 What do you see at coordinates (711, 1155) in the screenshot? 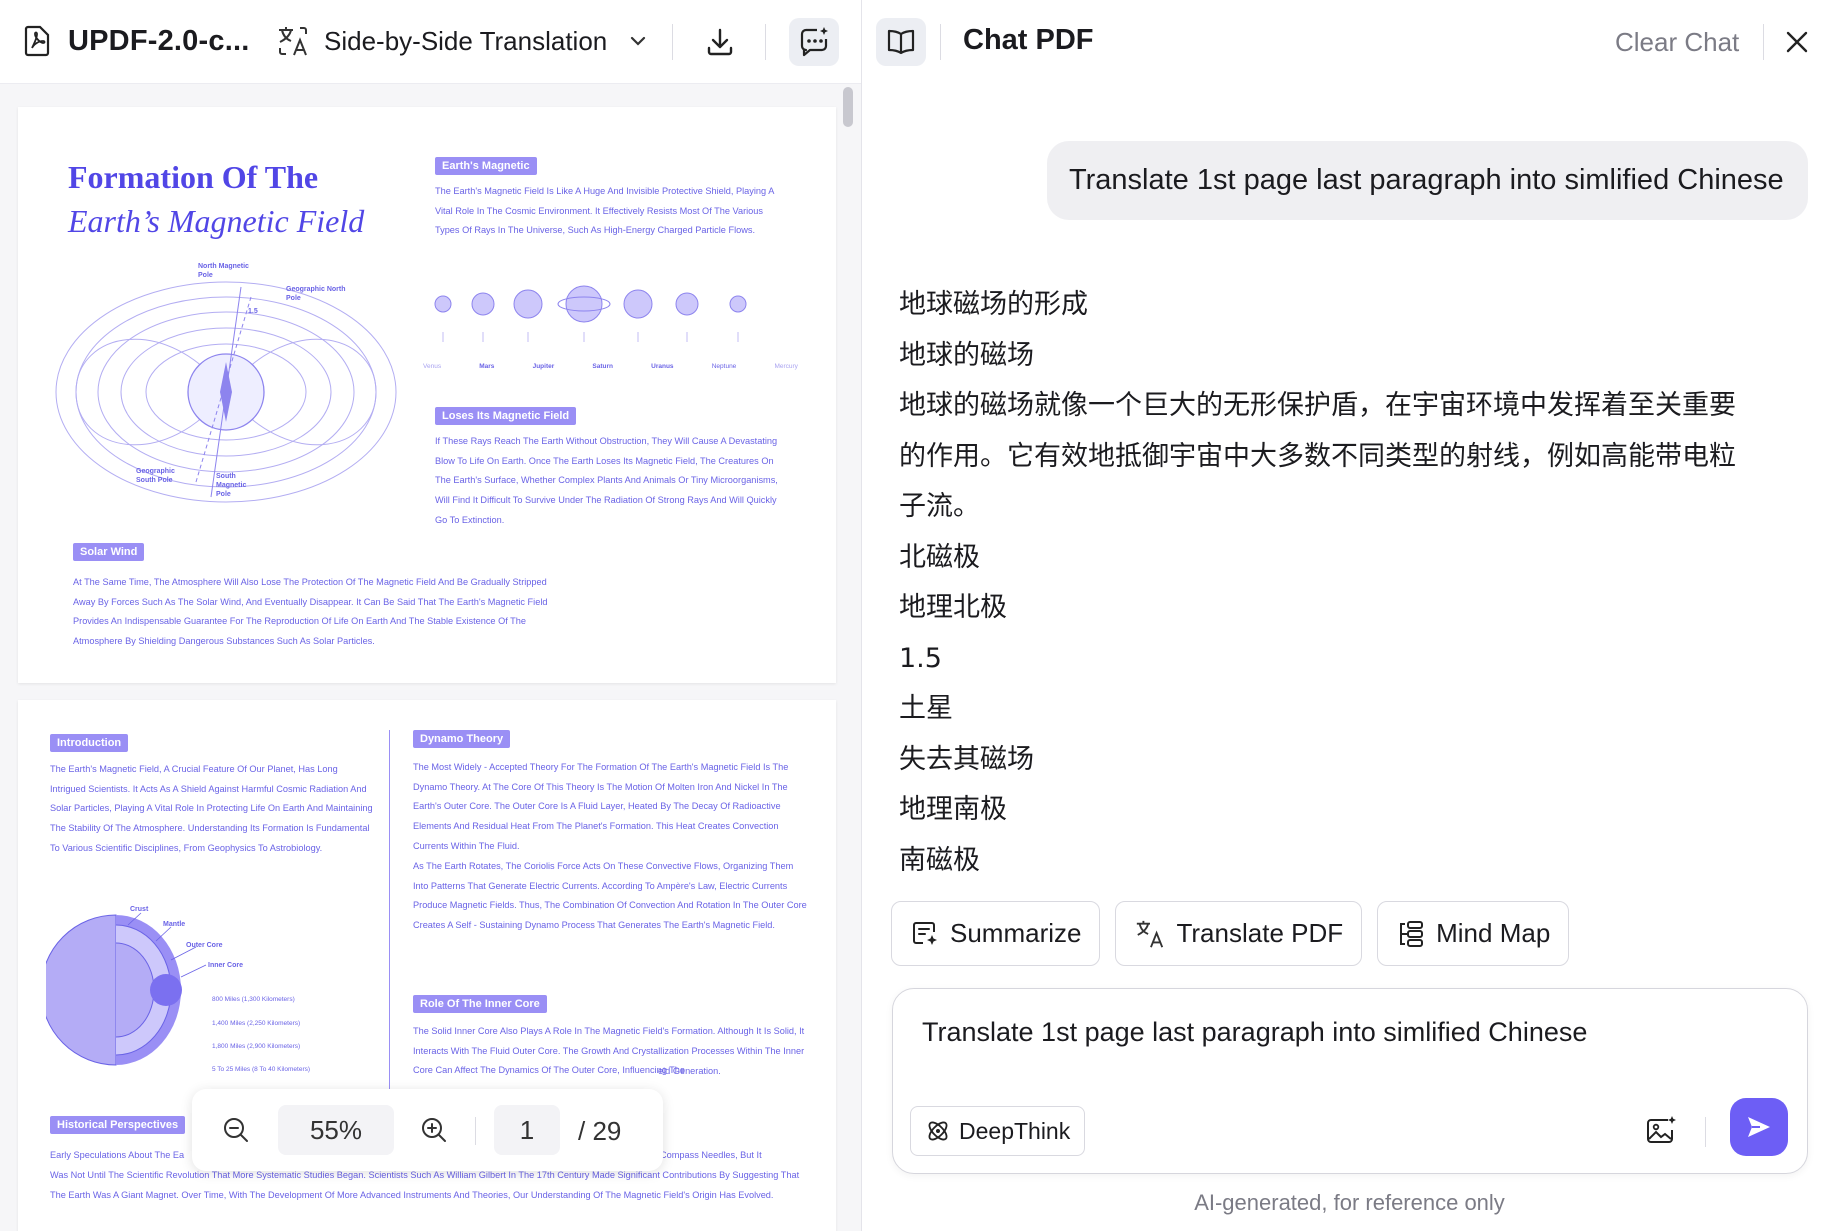
I see `section-text: Compass Needles, But It` at bounding box center [711, 1155].